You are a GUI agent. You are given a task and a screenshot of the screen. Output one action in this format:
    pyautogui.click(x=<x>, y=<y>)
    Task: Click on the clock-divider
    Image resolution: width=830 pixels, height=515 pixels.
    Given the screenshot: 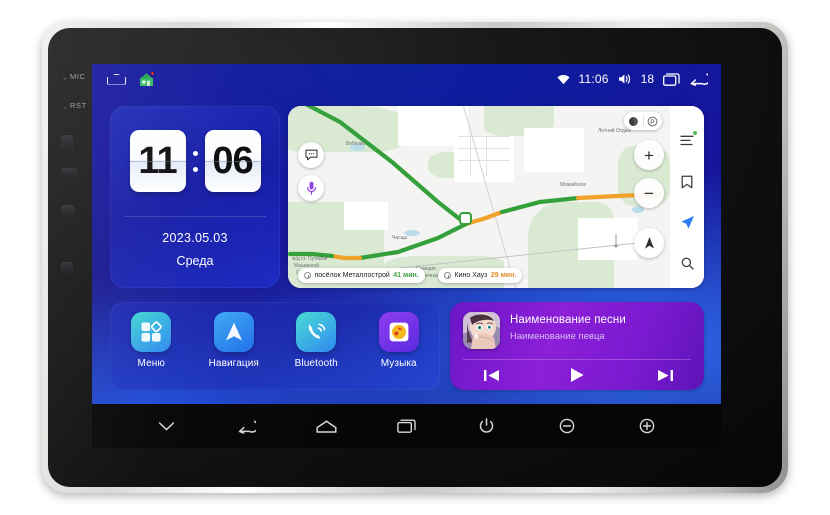 What is the action you would take?
    pyautogui.click(x=195, y=216)
    